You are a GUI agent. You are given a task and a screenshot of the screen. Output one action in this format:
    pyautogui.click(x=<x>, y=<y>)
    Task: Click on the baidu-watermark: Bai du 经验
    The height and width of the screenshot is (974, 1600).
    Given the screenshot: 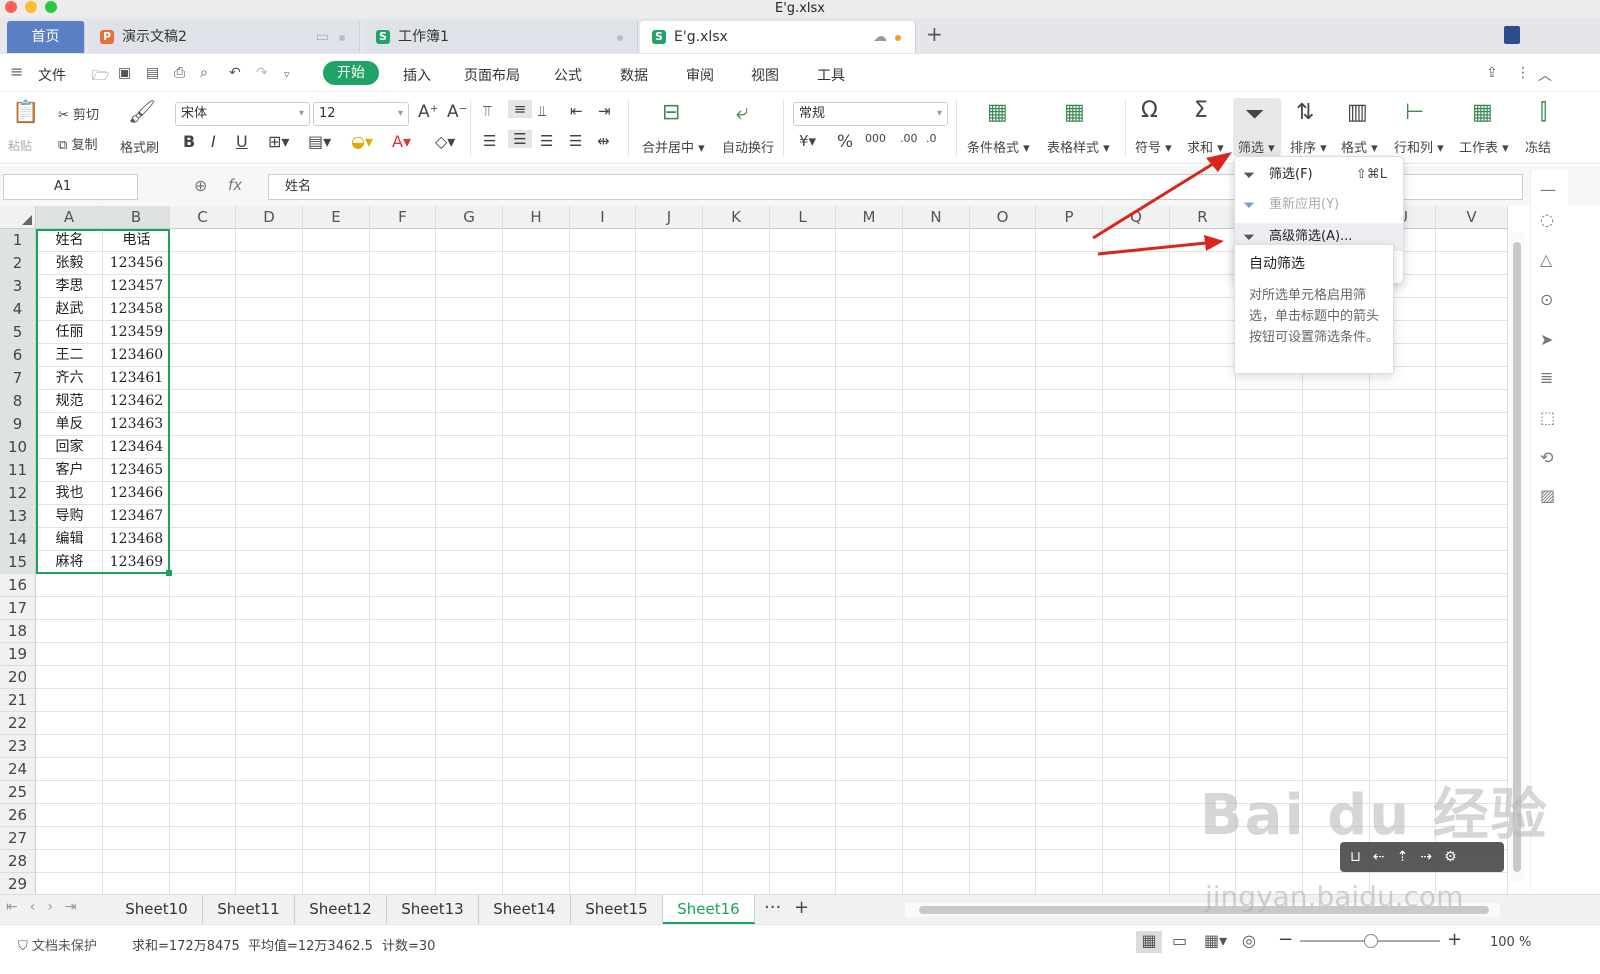 What is the action you would take?
    pyautogui.click(x=1374, y=815)
    